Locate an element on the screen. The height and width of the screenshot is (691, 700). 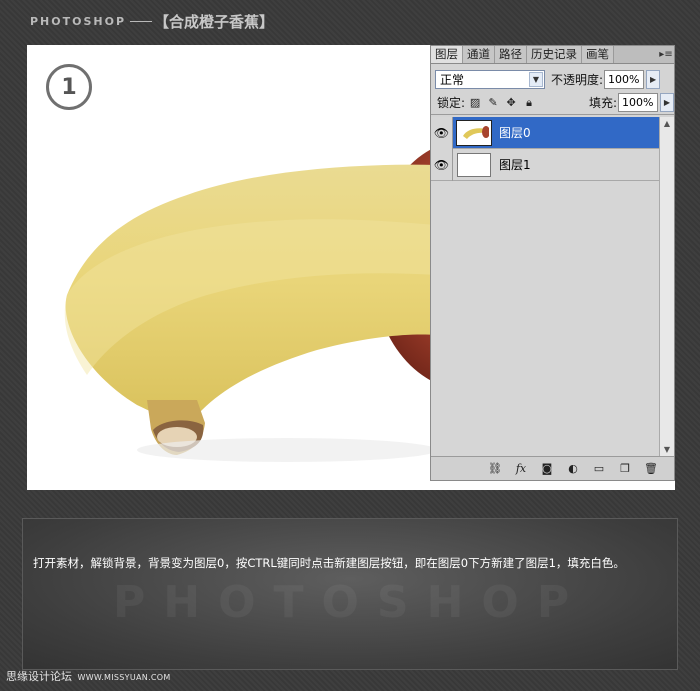
layers-bottom-toolbar: ⛓︎ fx ◙ ◐ ▭ ❐ 🗑︎ is located at coordinates (552, 468).